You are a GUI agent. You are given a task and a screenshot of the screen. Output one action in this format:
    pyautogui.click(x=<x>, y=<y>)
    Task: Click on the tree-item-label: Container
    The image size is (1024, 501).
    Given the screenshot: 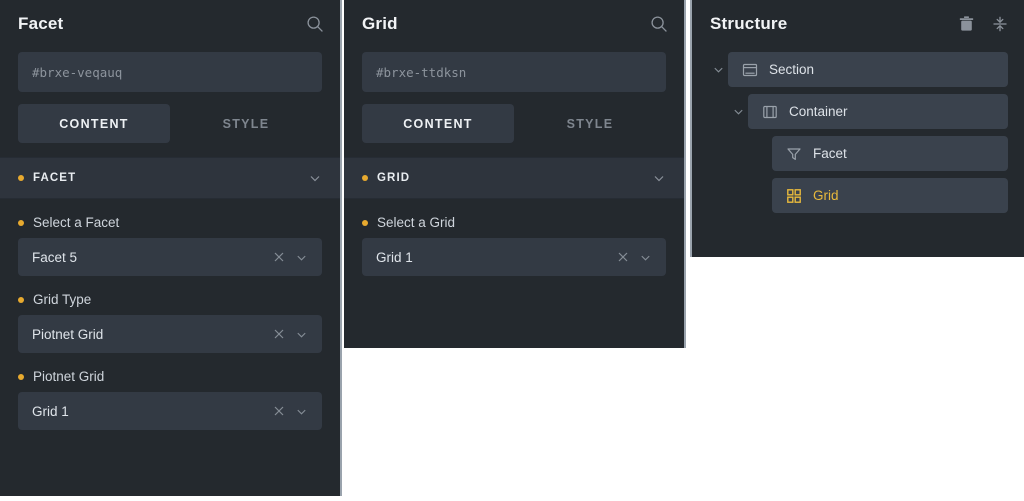 What is the action you would take?
    pyautogui.click(x=818, y=111)
    